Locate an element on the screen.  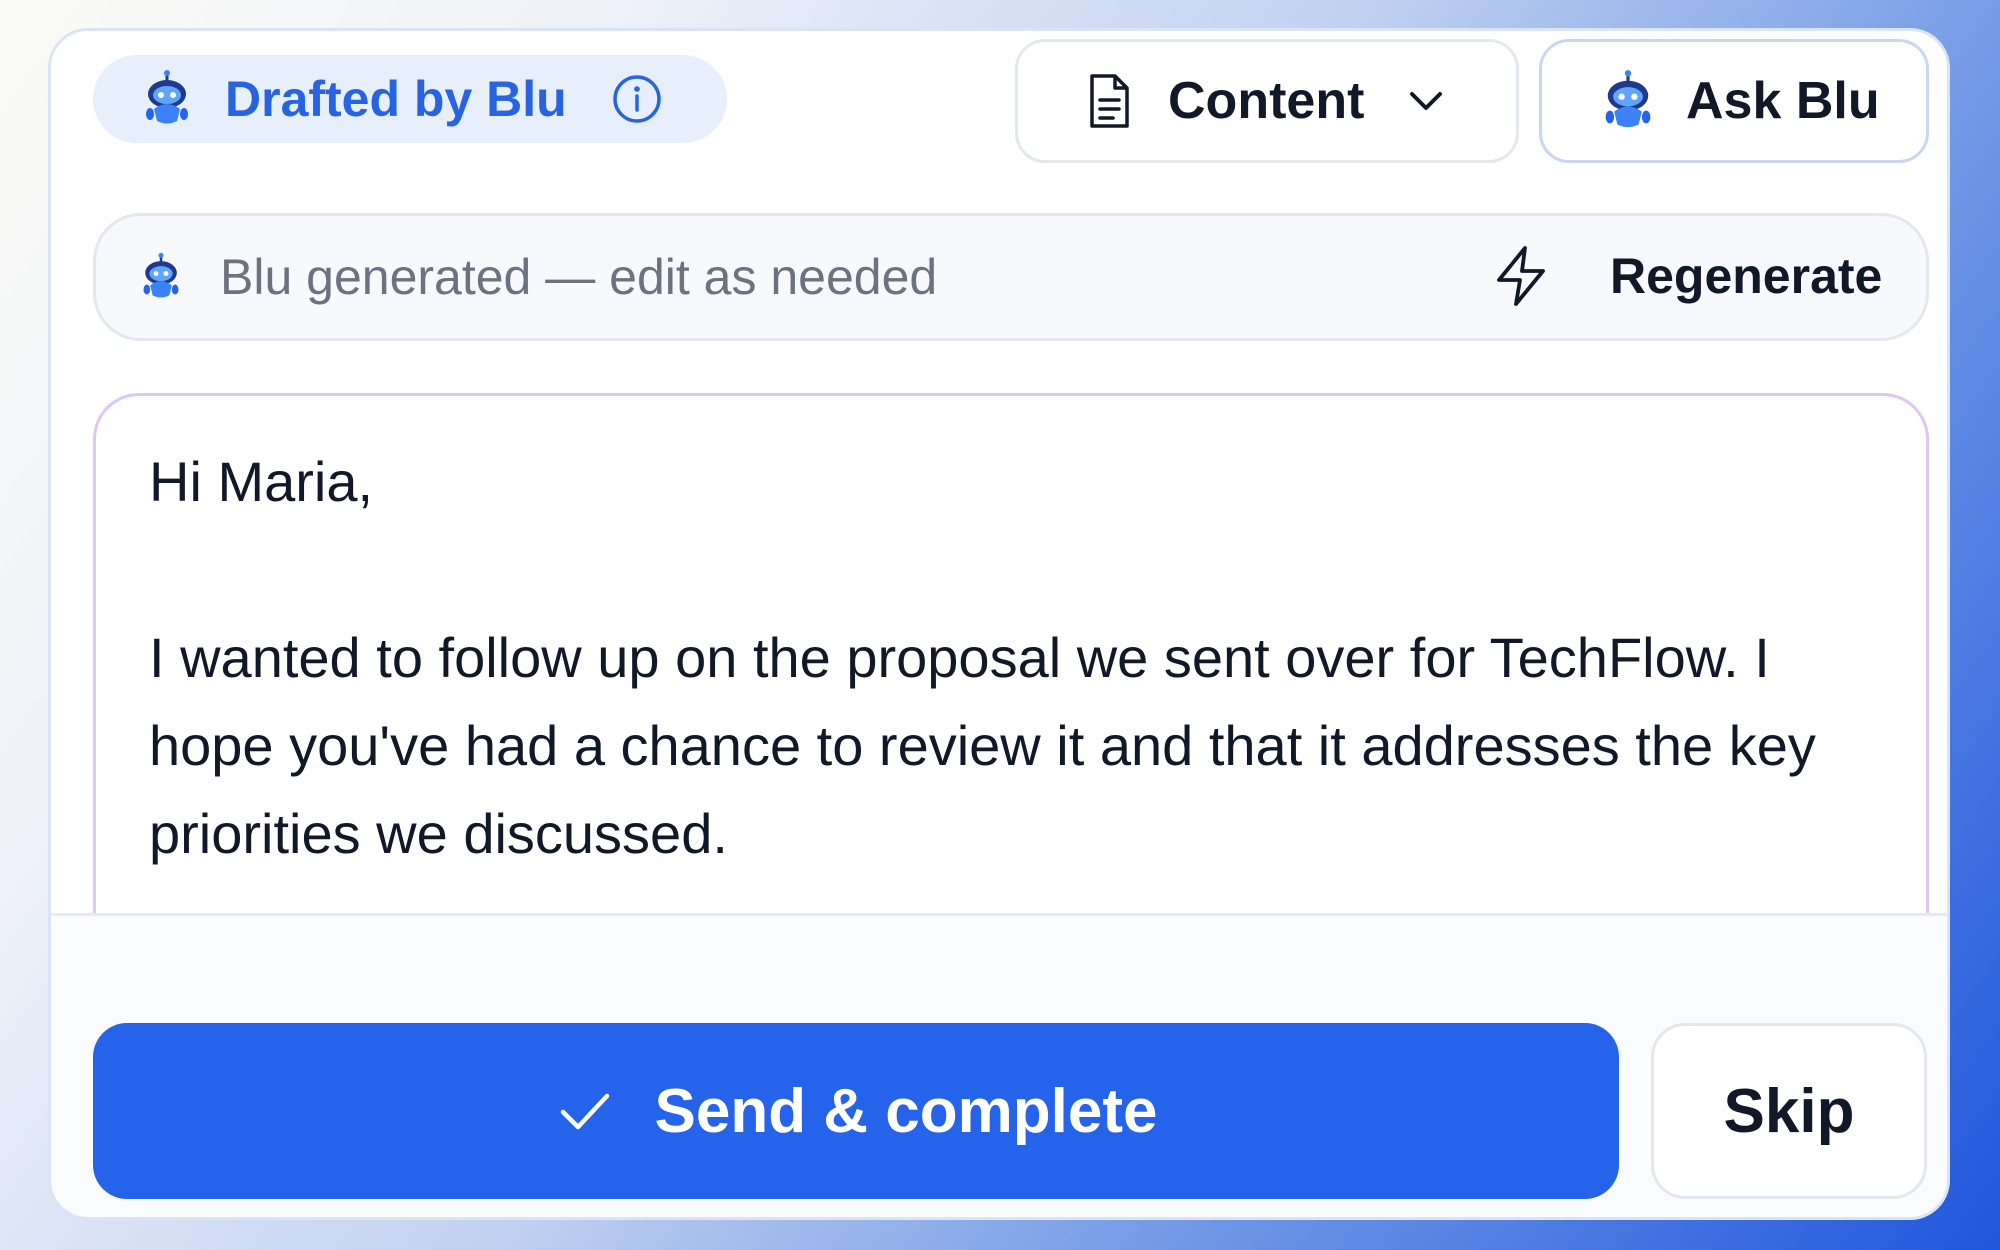
chevron-down-icon is located at coordinates (1426, 101).